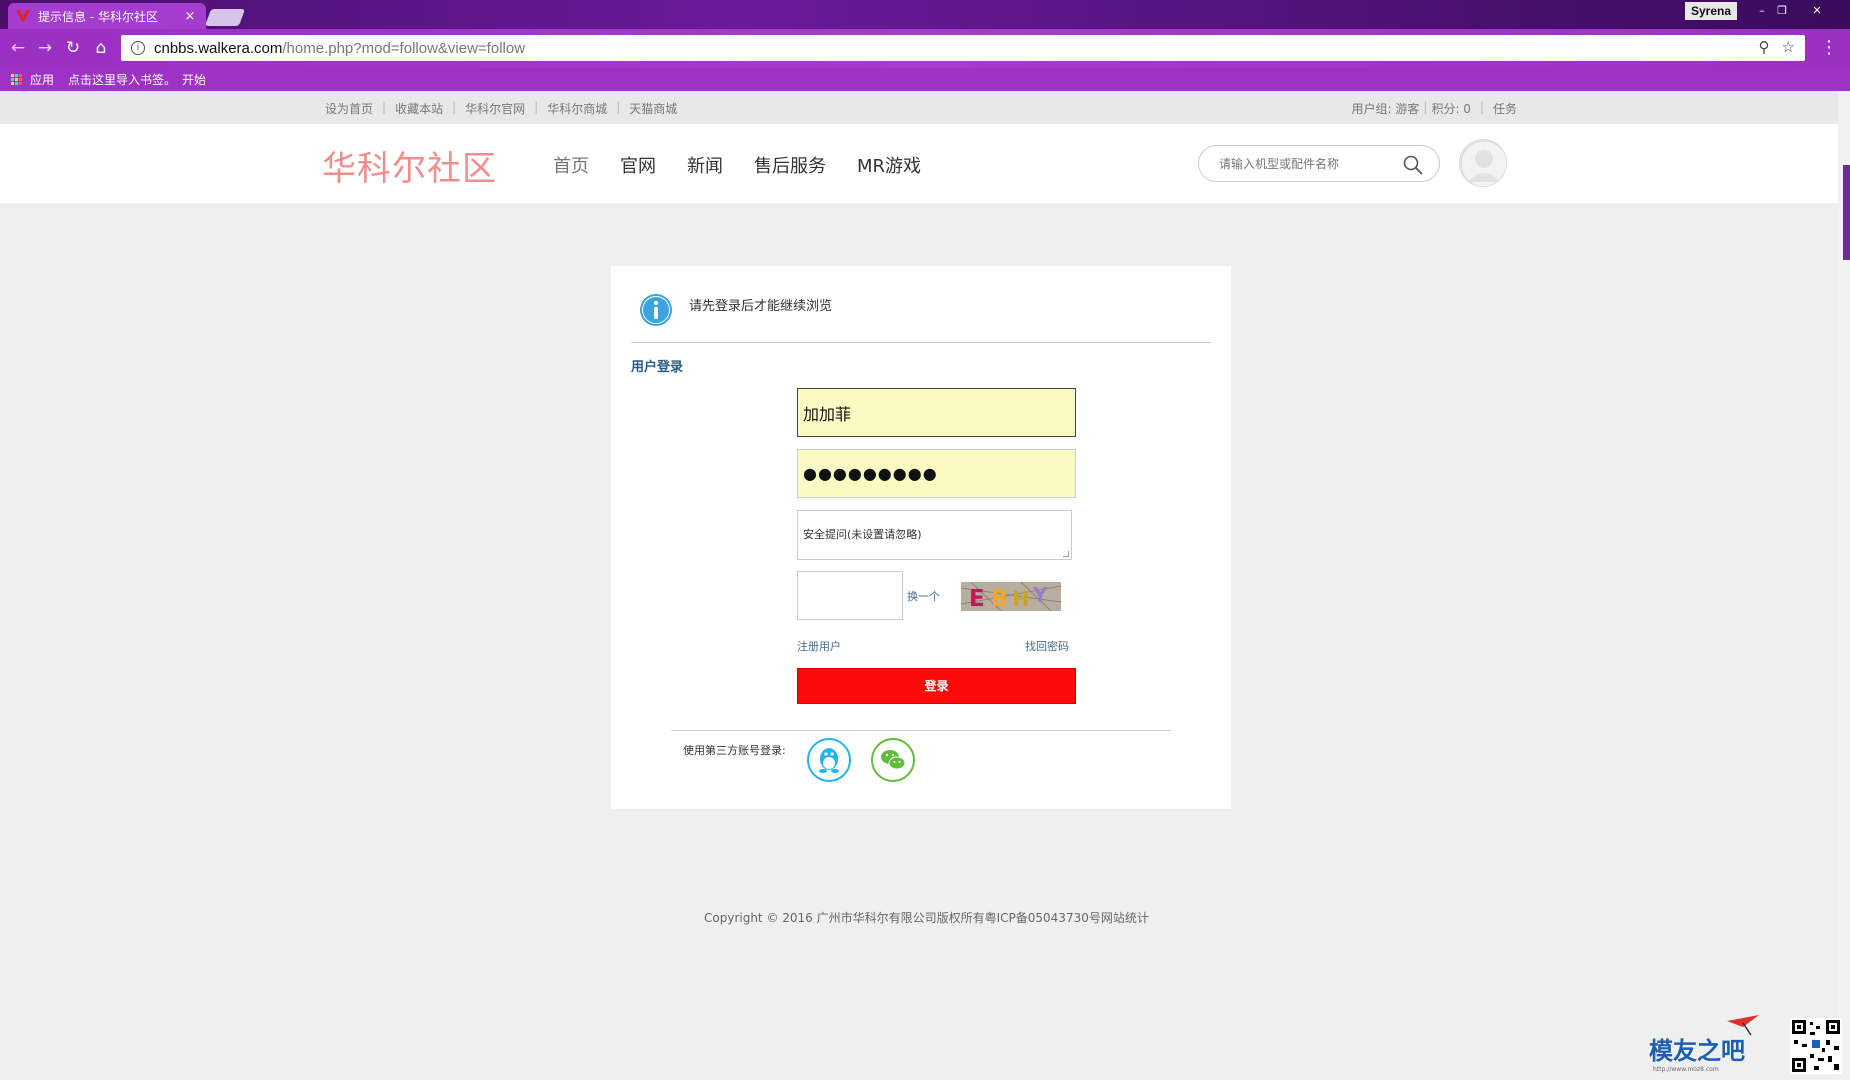  Describe the element at coordinates (1817, 11) in the screenshot. I see `window-close-icon: ✕` at that location.